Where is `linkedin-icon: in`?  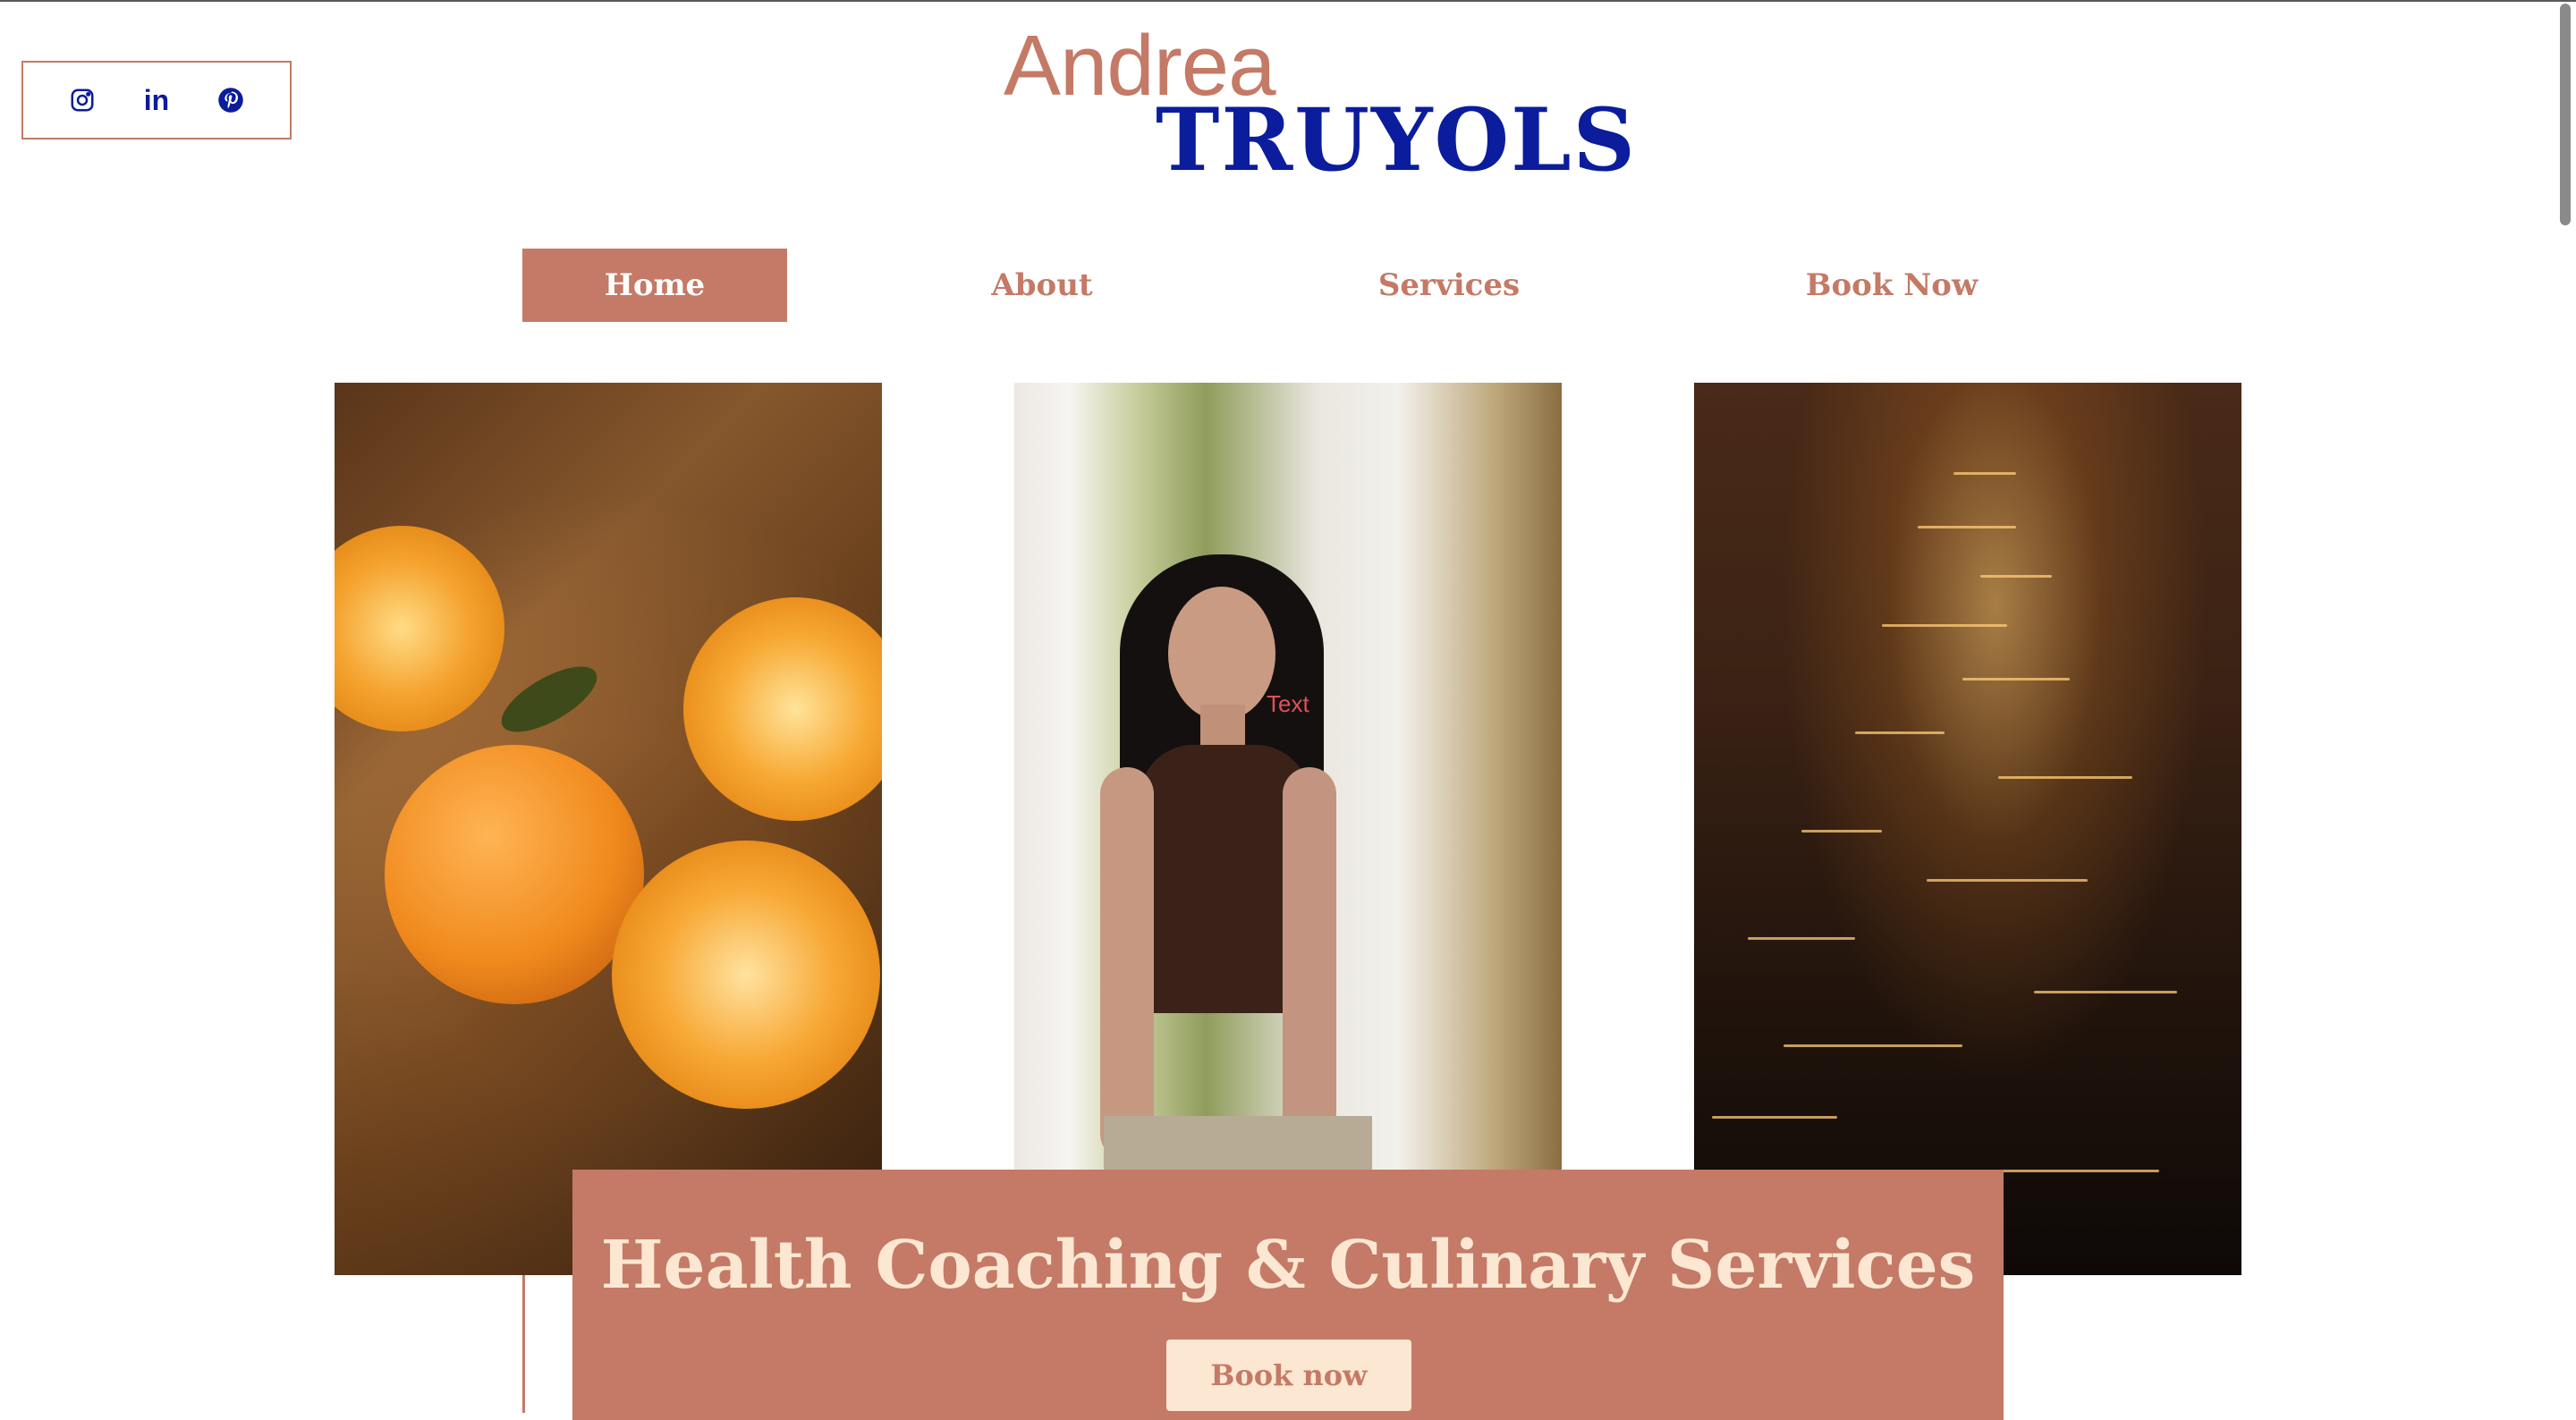 linkedin-icon: in is located at coordinates (156, 100).